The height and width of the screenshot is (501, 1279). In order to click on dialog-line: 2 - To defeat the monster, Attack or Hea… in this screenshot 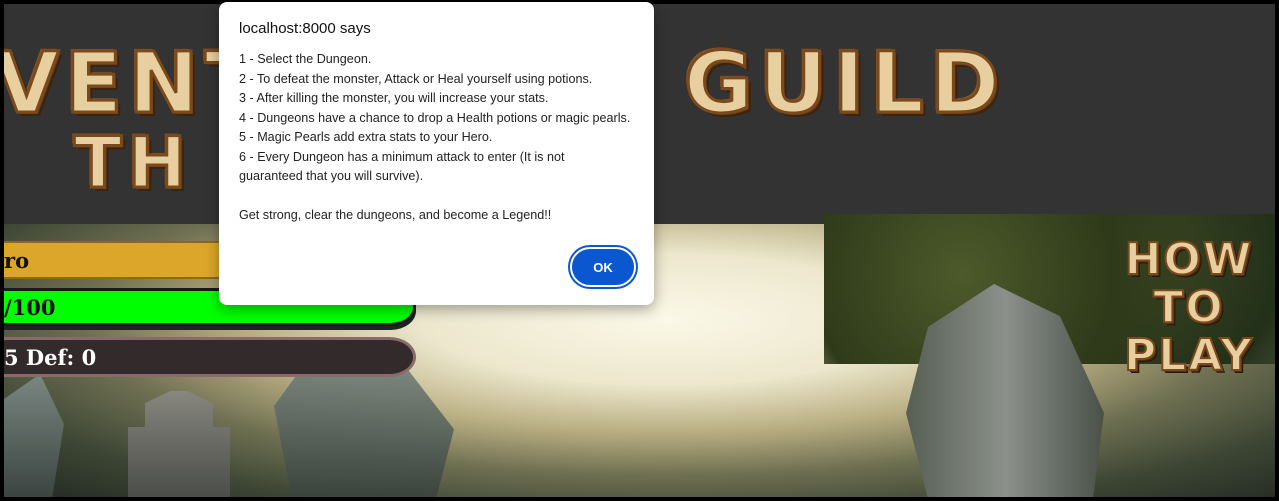, I will do `click(416, 78)`.